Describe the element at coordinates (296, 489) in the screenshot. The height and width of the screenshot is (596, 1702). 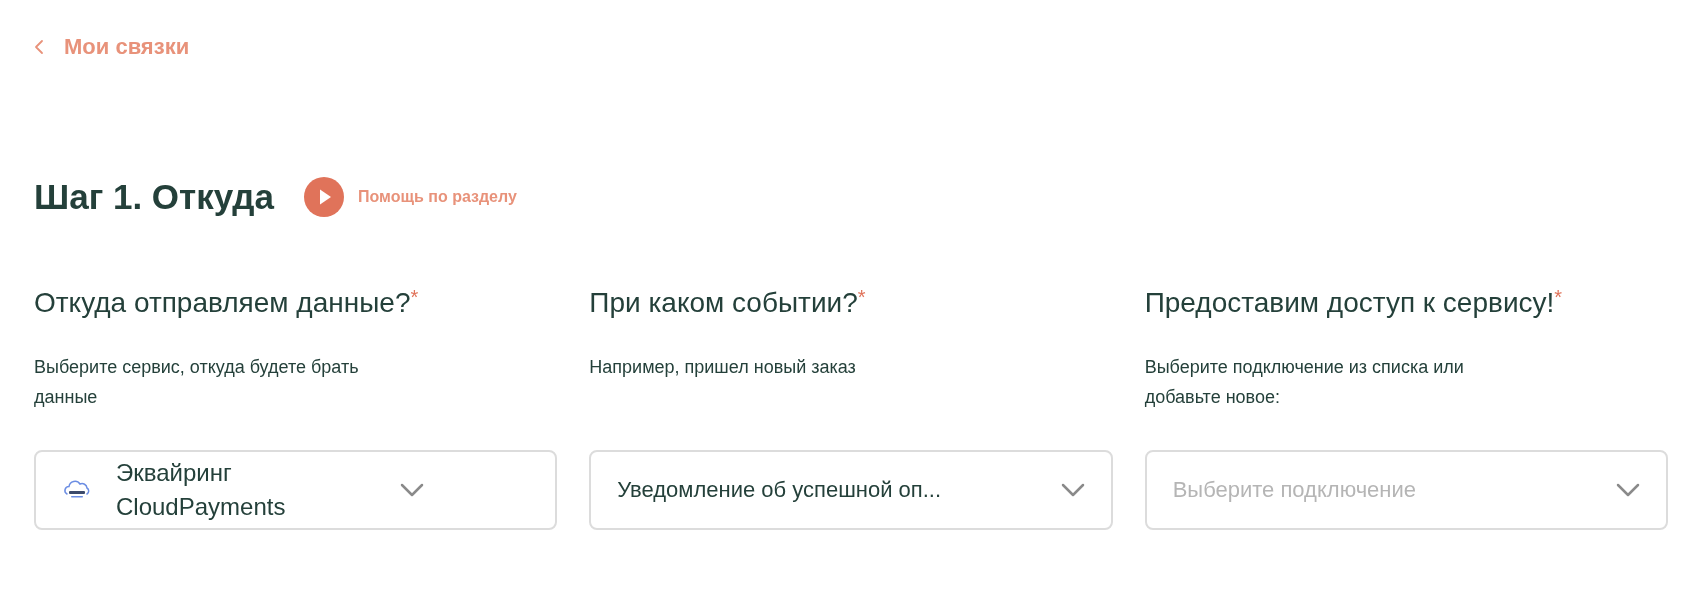
I see `select-field: Эквайринг CloudPayments` at that location.